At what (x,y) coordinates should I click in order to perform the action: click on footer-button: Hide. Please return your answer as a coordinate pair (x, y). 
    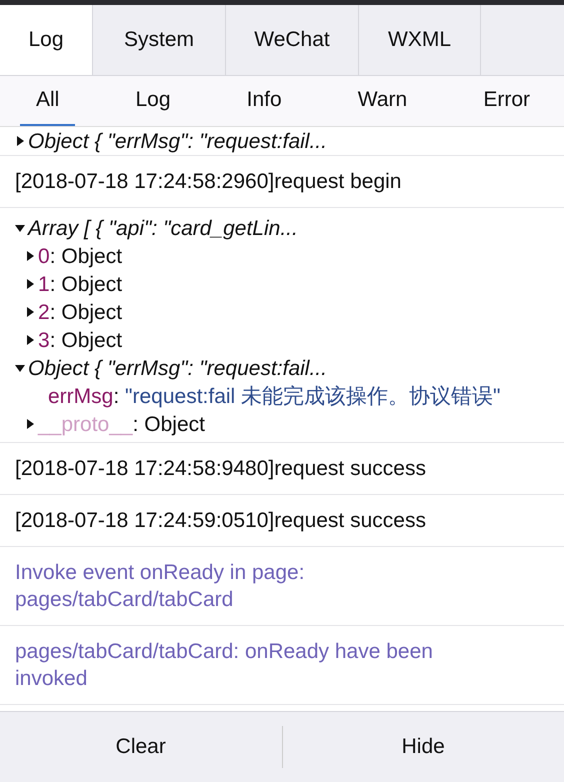
    Looking at the image, I should click on (423, 747).